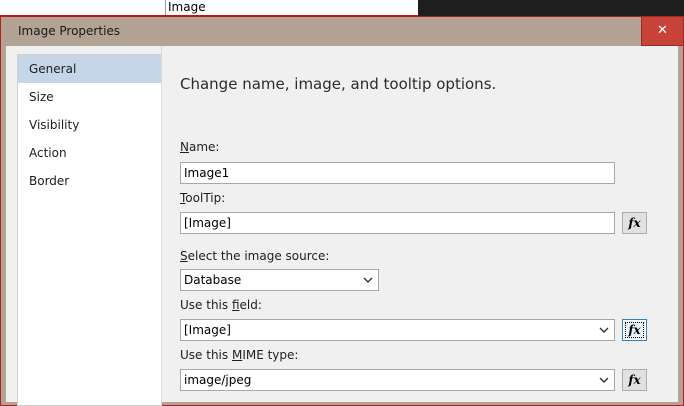 The height and width of the screenshot is (406, 684). Describe the element at coordinates (634, 223) in the screenshot. I see `tooltip-expression-button: fx` at that location.